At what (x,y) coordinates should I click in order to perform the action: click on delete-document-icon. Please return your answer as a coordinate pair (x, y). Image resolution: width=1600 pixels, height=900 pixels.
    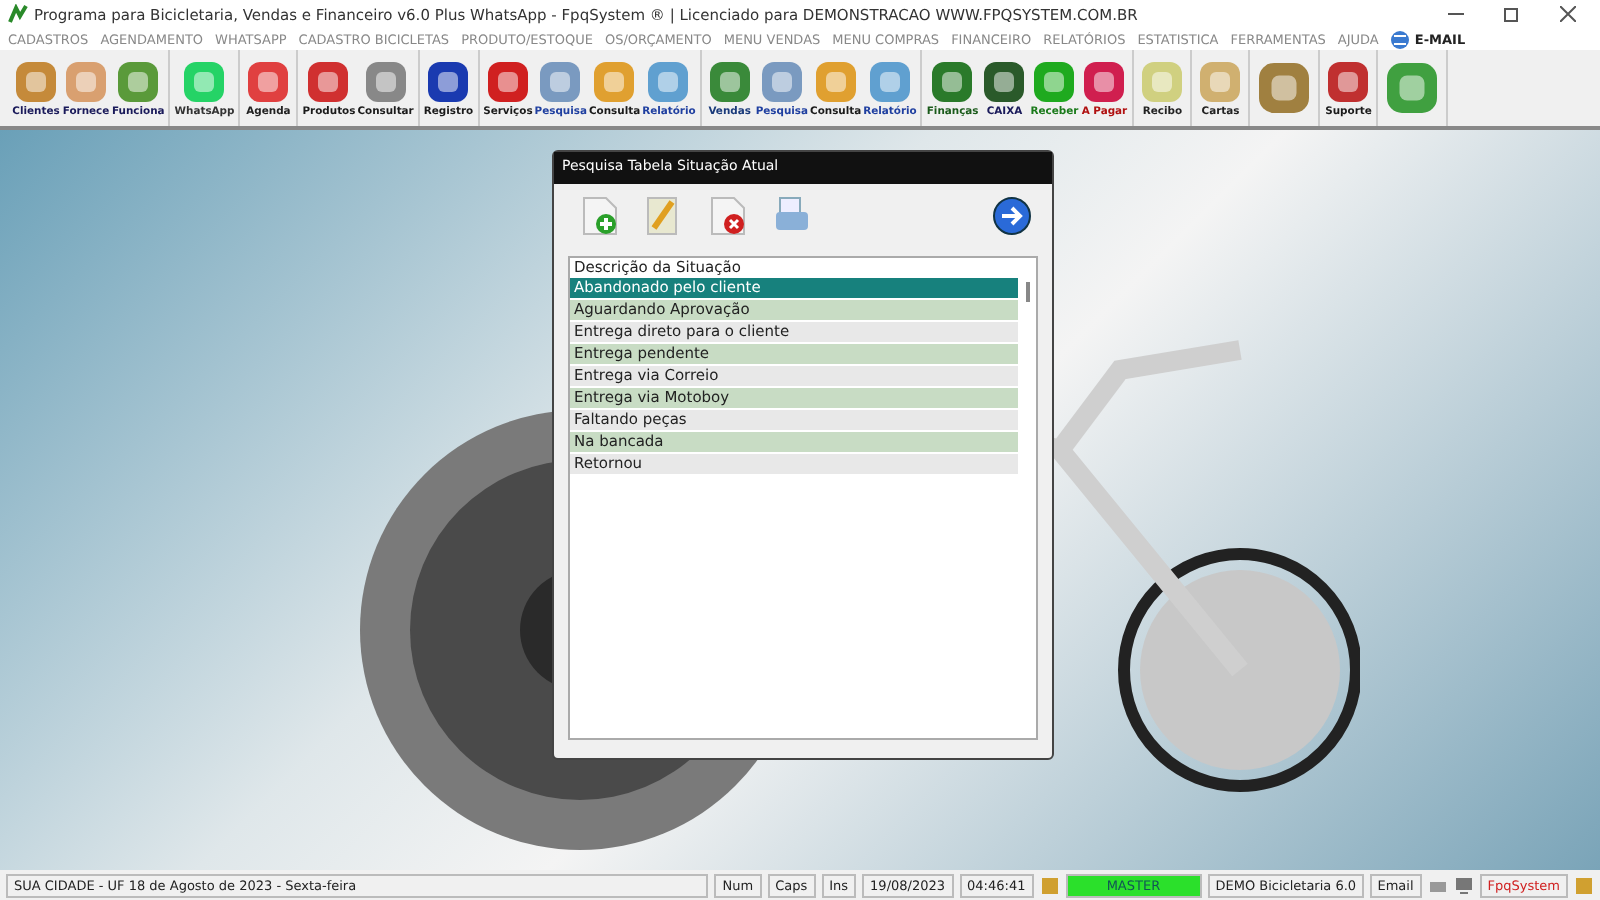
    Looking at the image, I should click on (728, 216).